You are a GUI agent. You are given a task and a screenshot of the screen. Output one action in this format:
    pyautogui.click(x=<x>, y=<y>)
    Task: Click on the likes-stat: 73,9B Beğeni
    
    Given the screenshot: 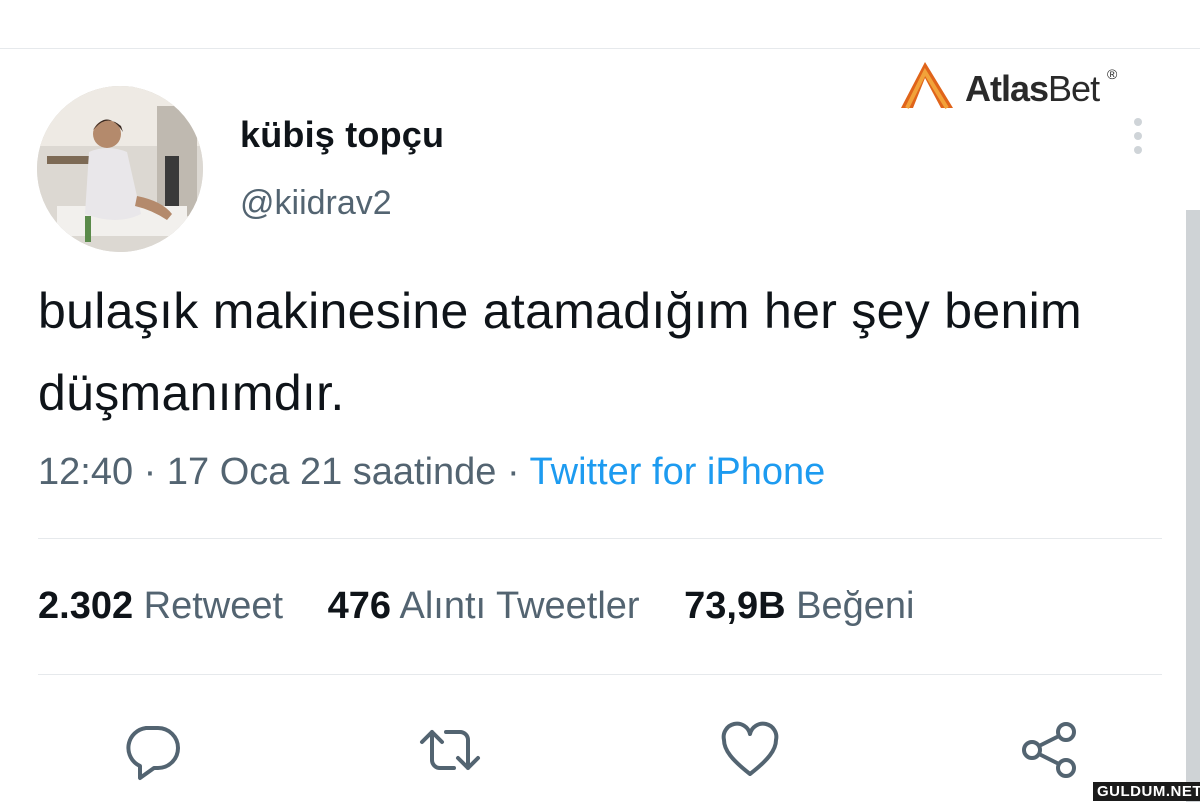 What is the action you would take?
    pyautogui.click(x=799, y=606)
    